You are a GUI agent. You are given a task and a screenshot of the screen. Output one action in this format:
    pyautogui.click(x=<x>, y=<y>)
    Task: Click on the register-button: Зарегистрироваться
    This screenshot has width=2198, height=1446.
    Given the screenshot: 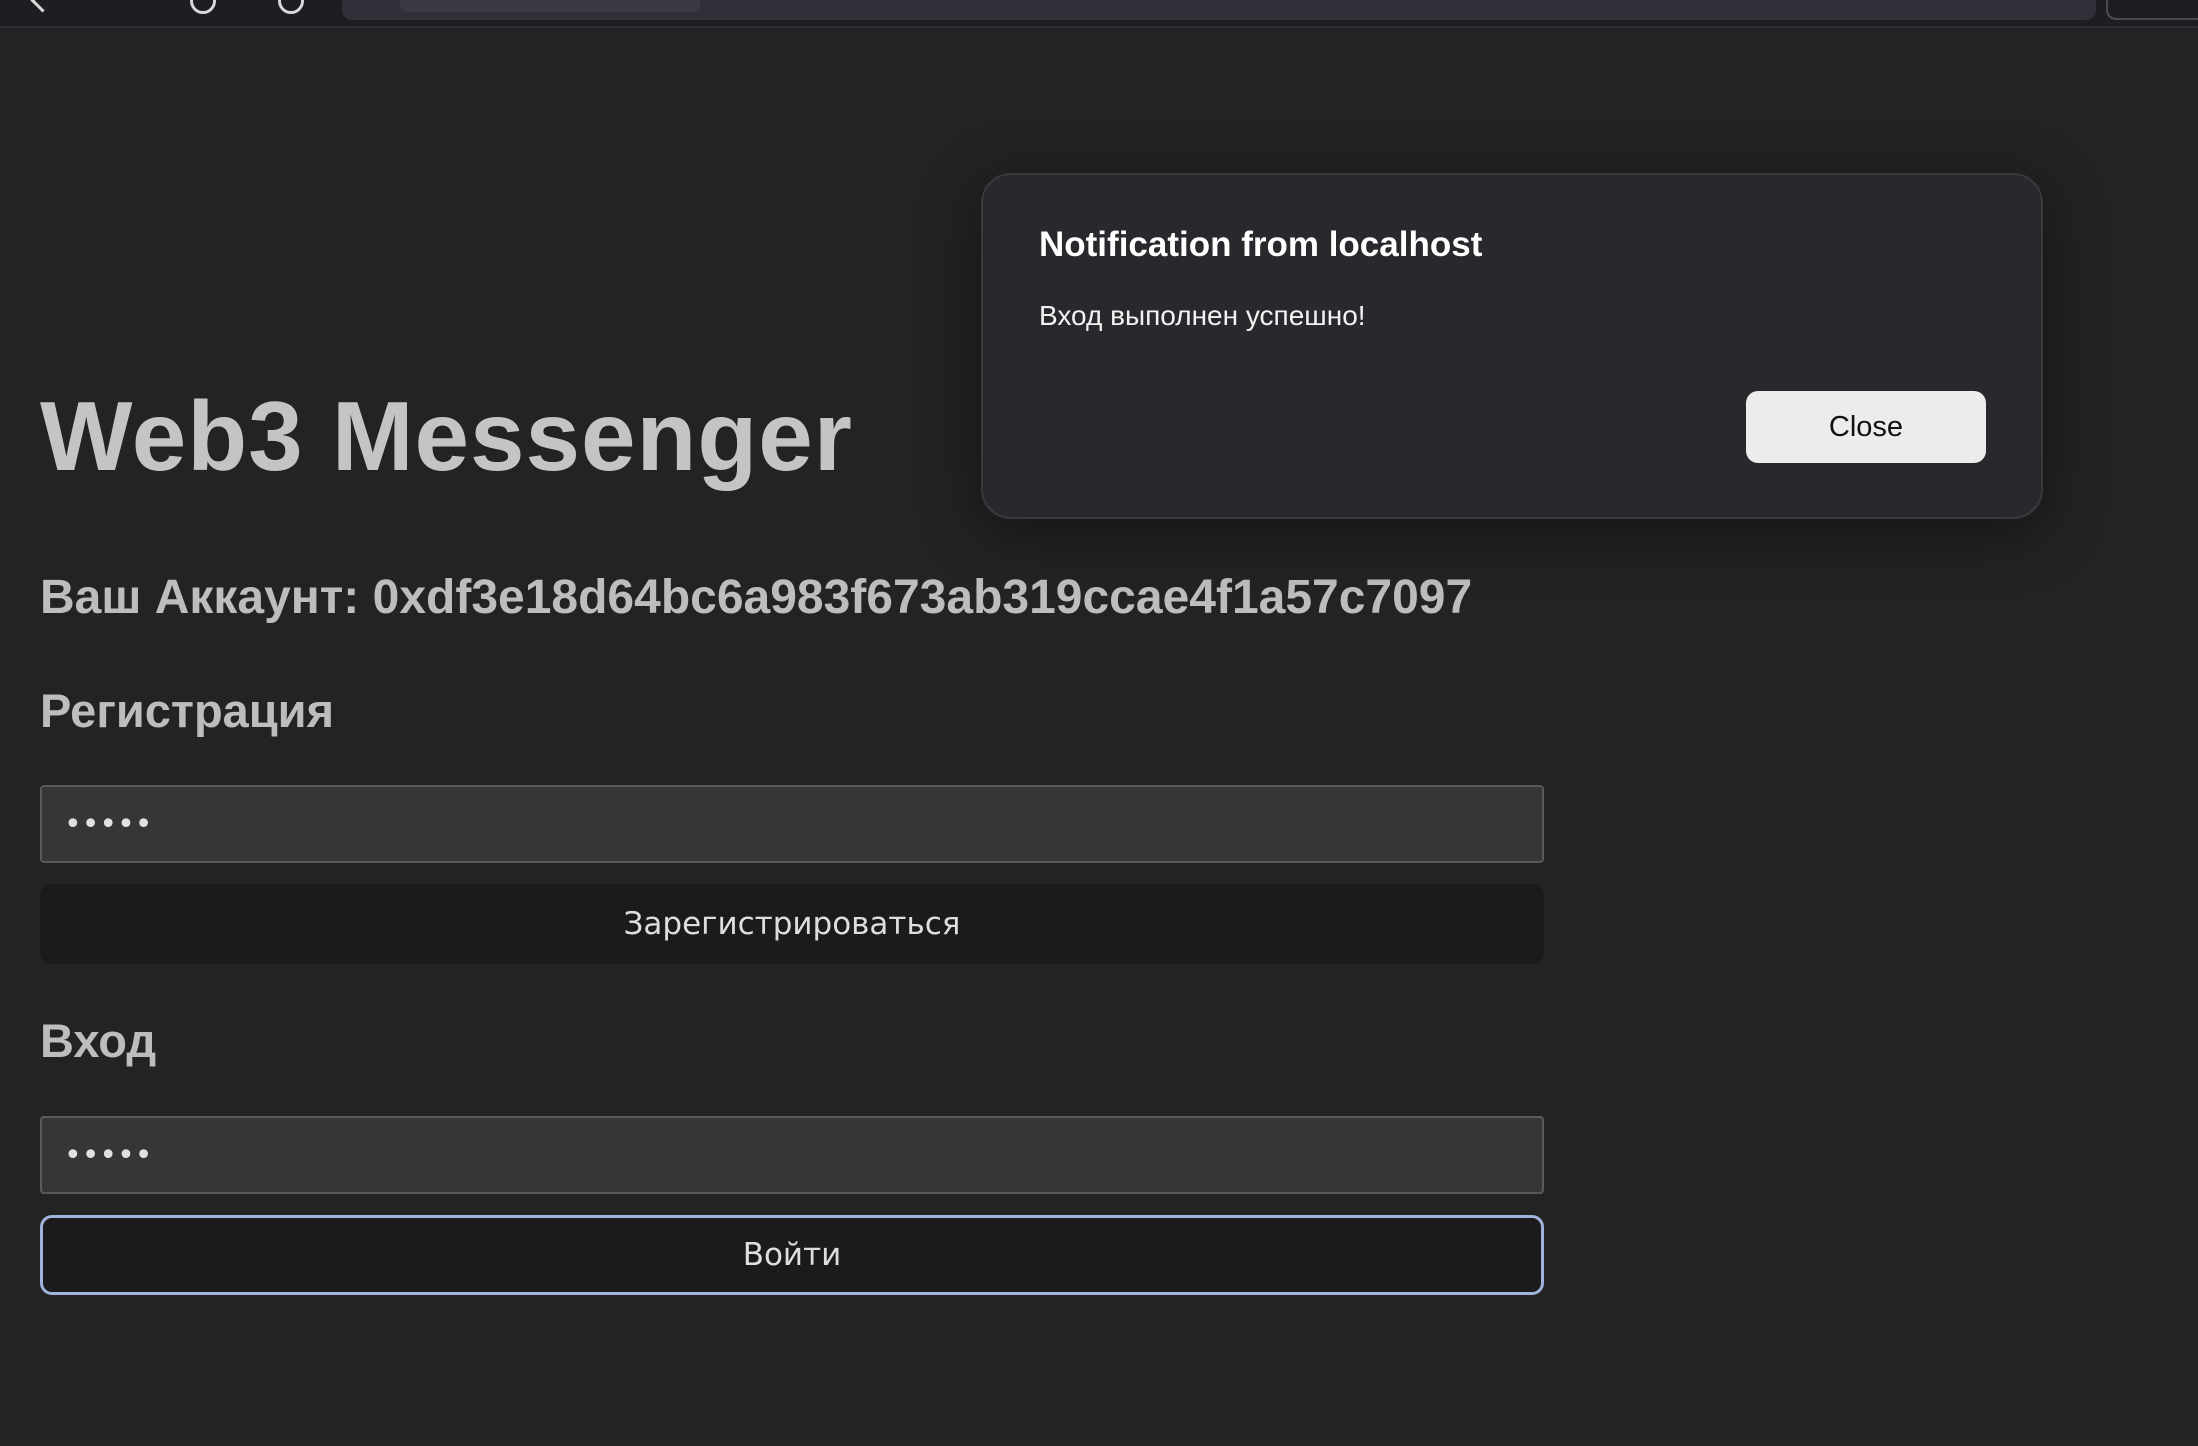 What is the action you would take?
    pyautogui.click(x=792, y=924)
    